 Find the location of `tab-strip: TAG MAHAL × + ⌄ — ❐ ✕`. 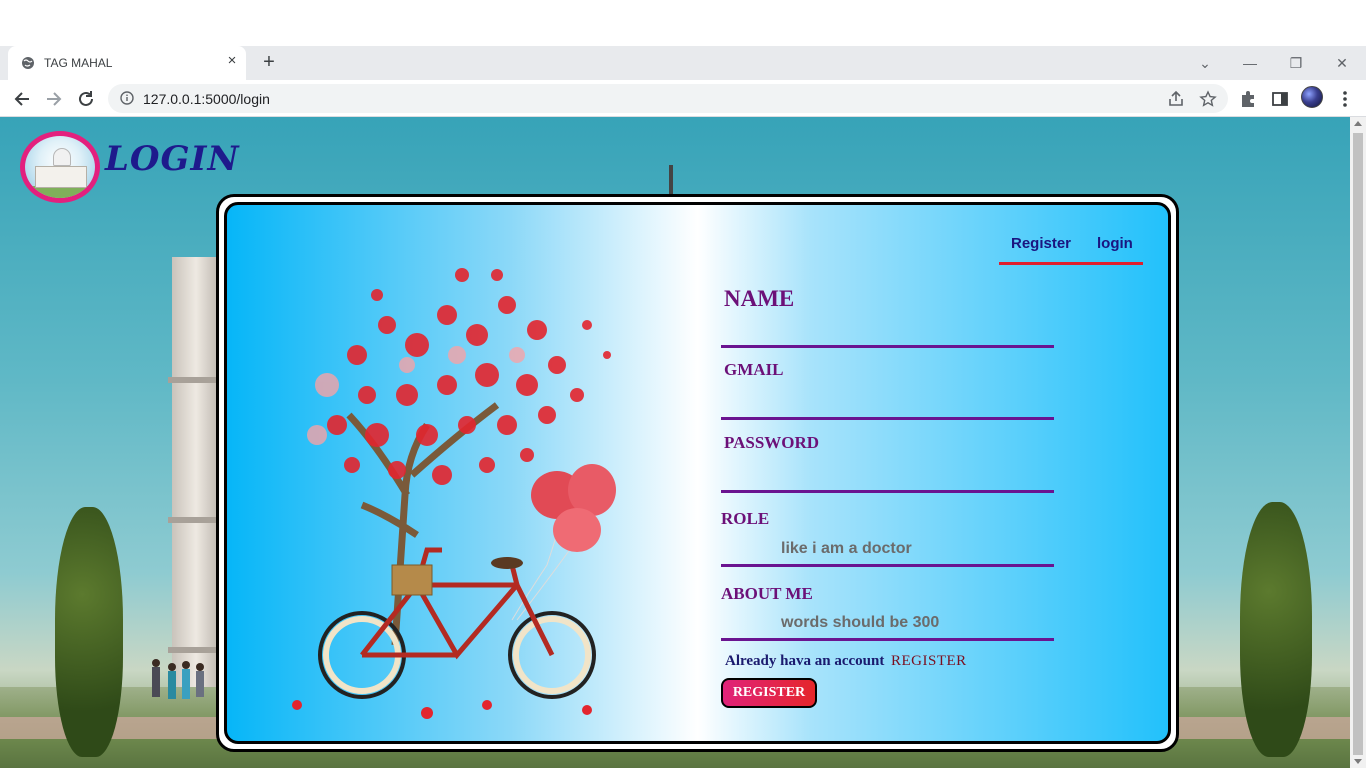

tab-strip: TAG MAHAL × + ⌄ — ❐ ✕ is located at coordinates (683, 63).